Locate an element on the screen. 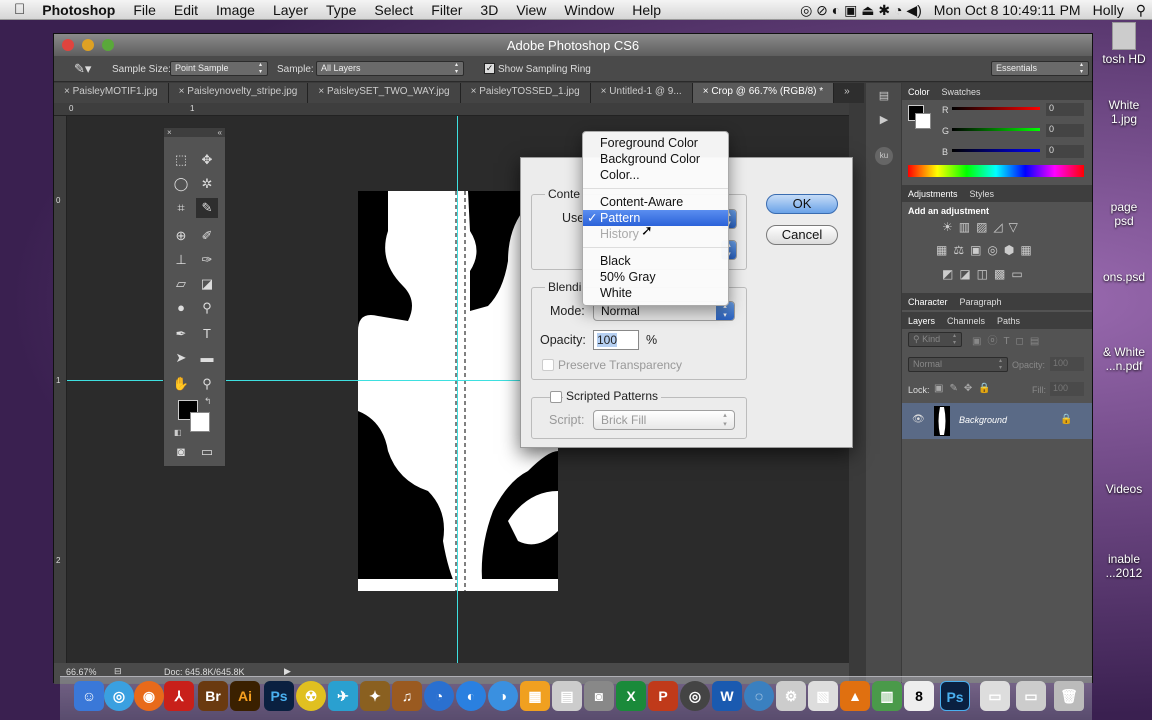  acrobat-icon: ⅄ is located at coordinates (179, 696).